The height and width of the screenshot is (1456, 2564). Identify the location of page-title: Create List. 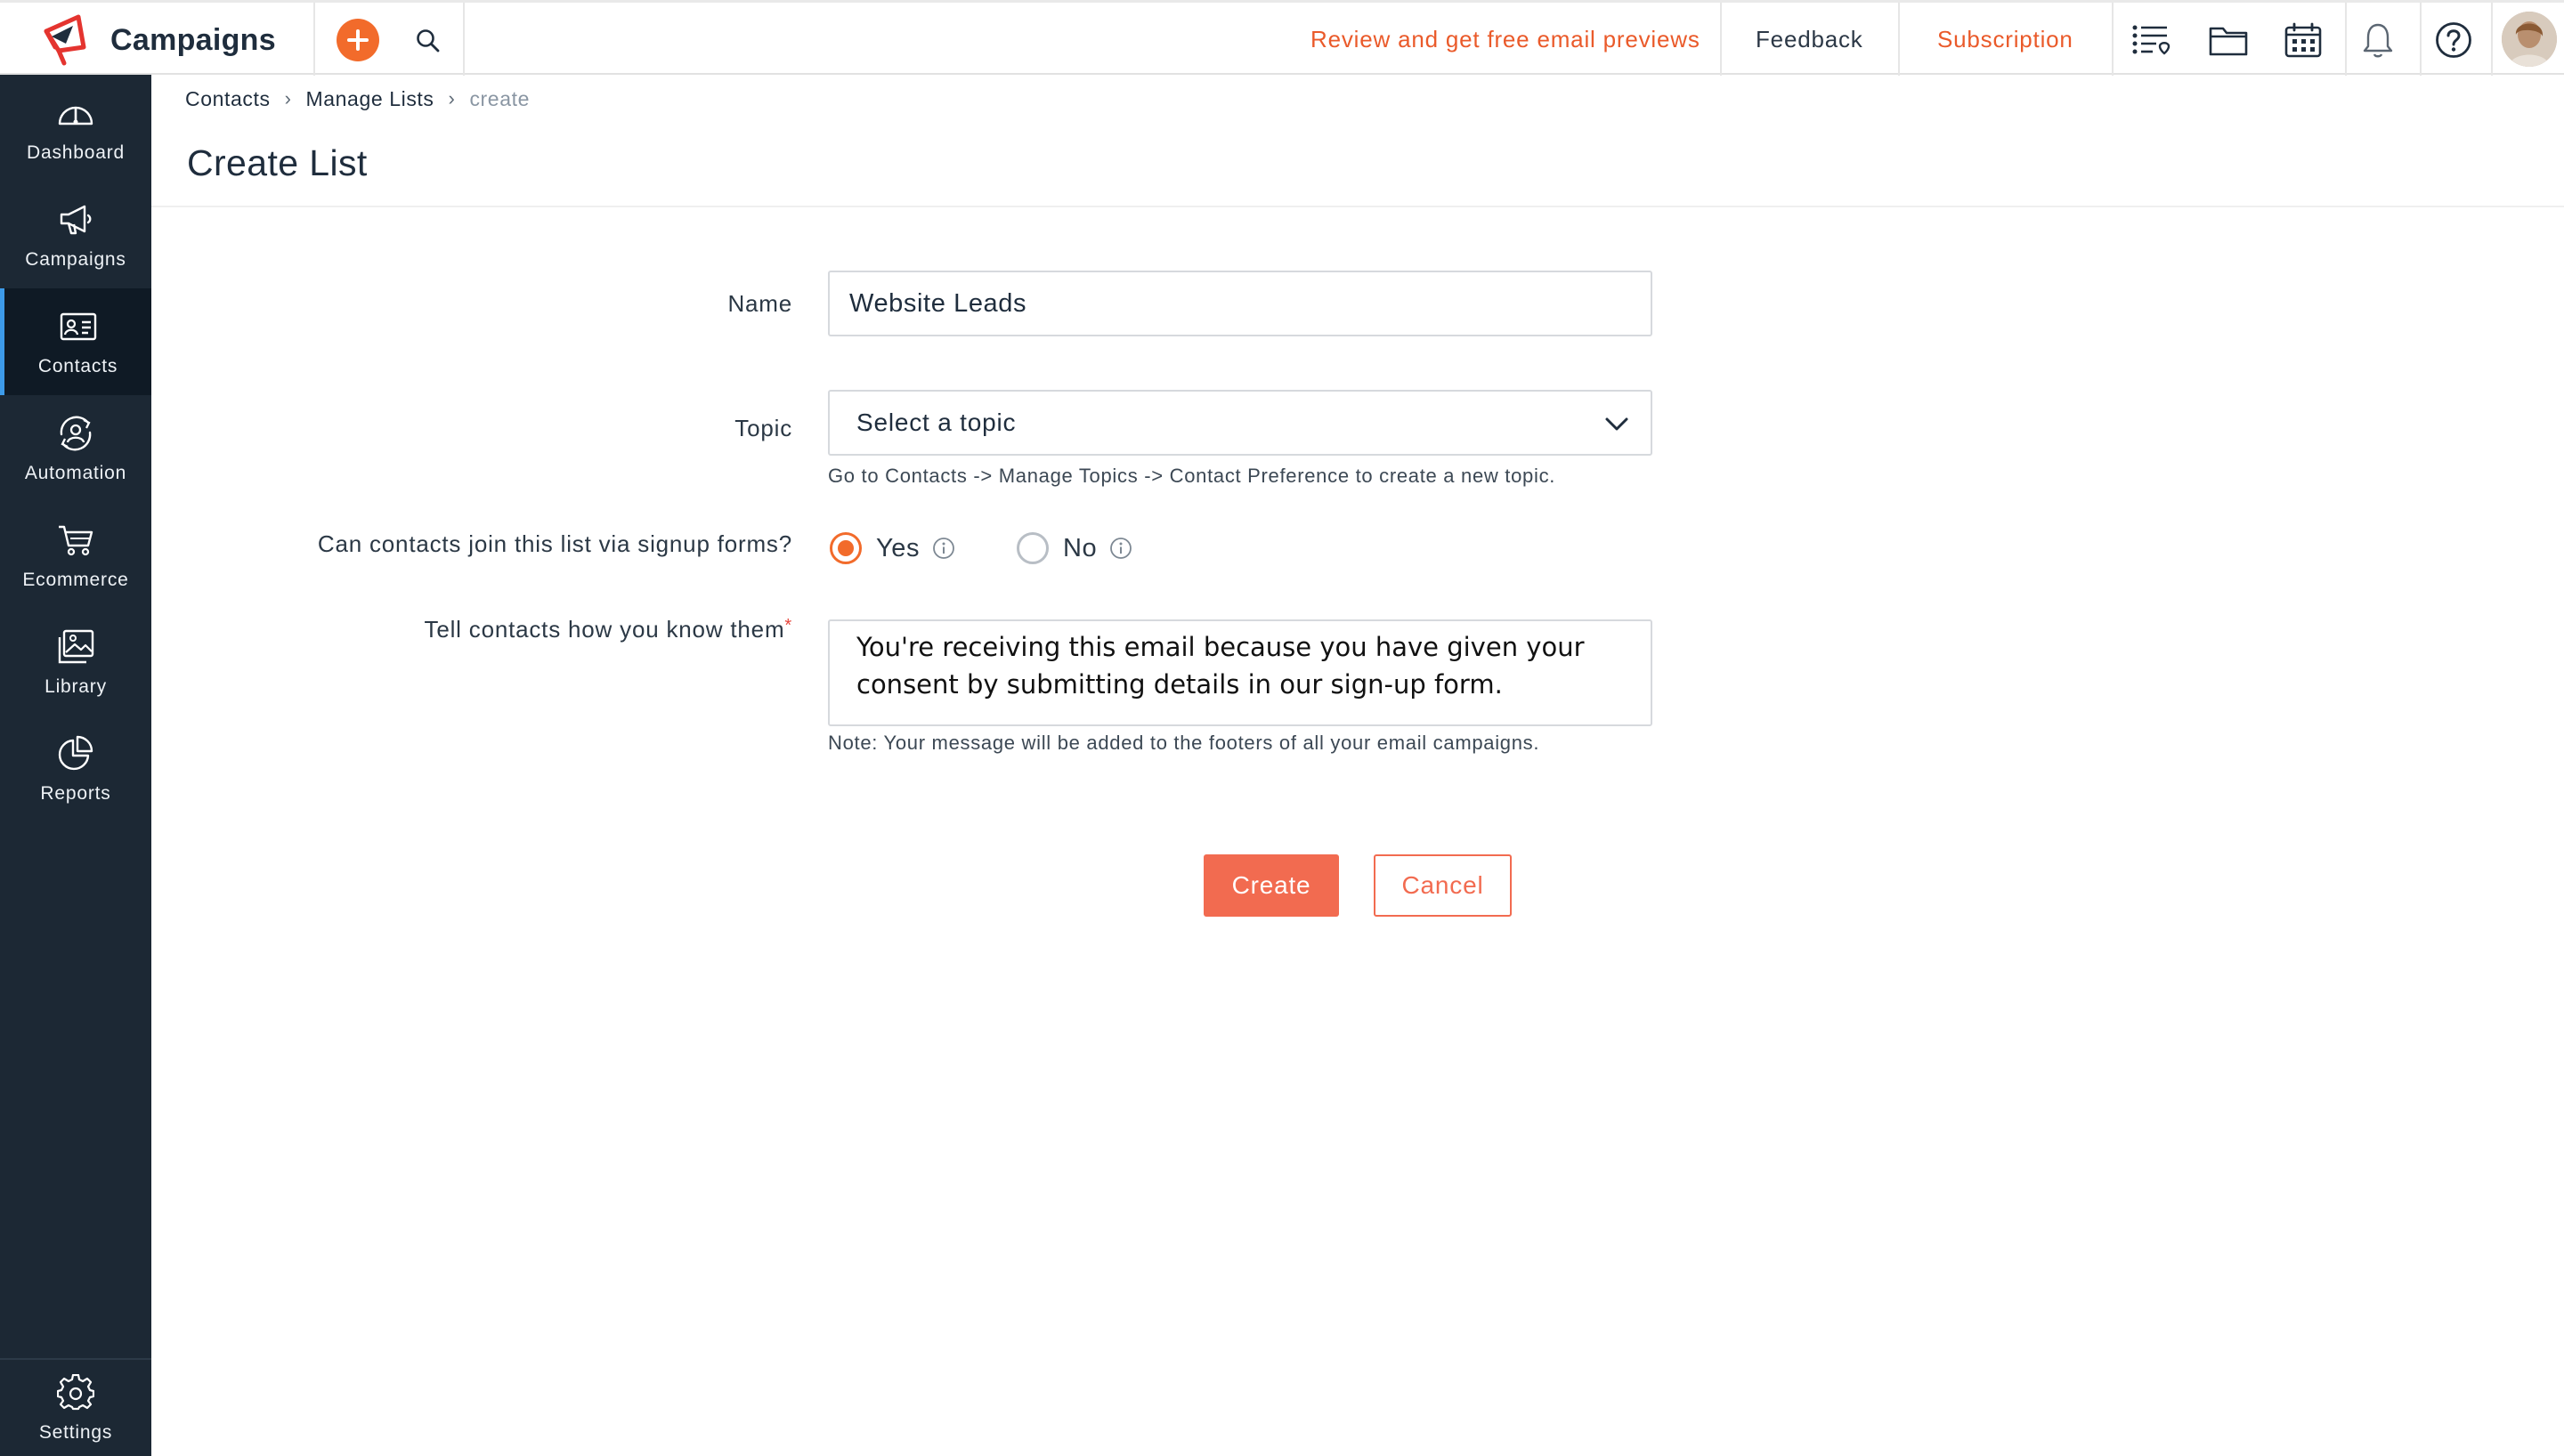
(277, 162).